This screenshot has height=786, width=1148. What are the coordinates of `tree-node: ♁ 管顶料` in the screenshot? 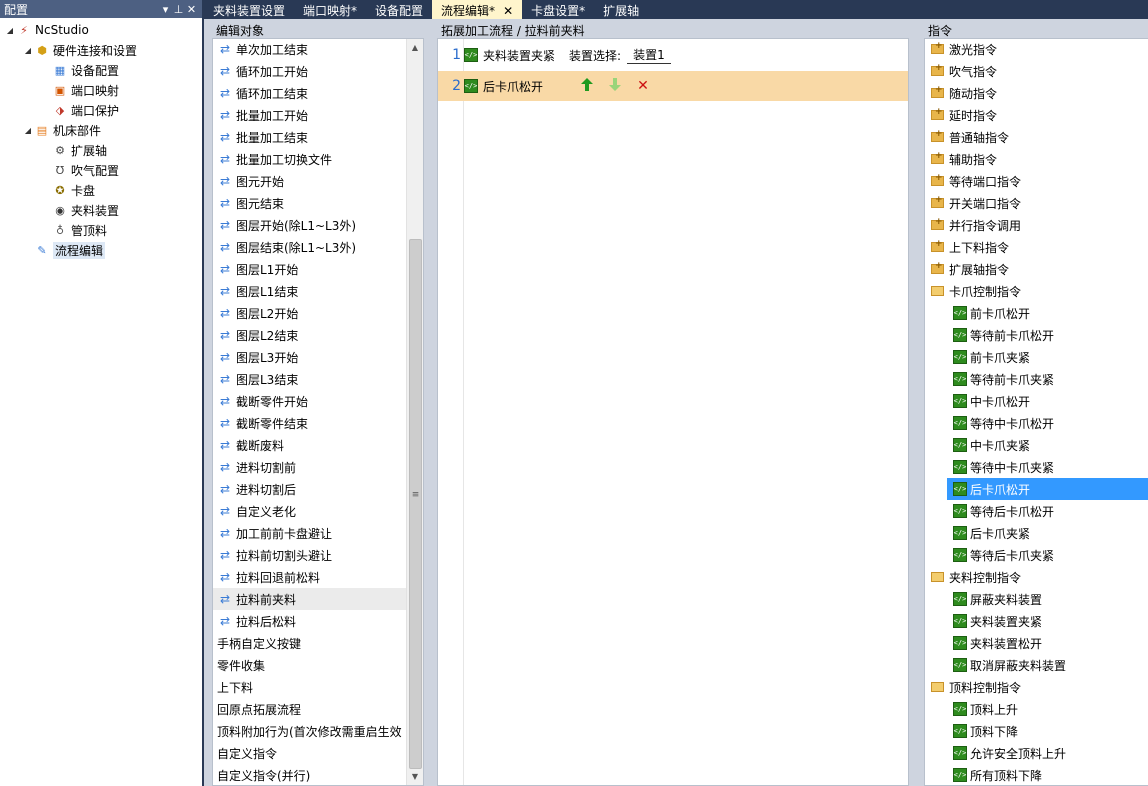 It's located at (101, 230).